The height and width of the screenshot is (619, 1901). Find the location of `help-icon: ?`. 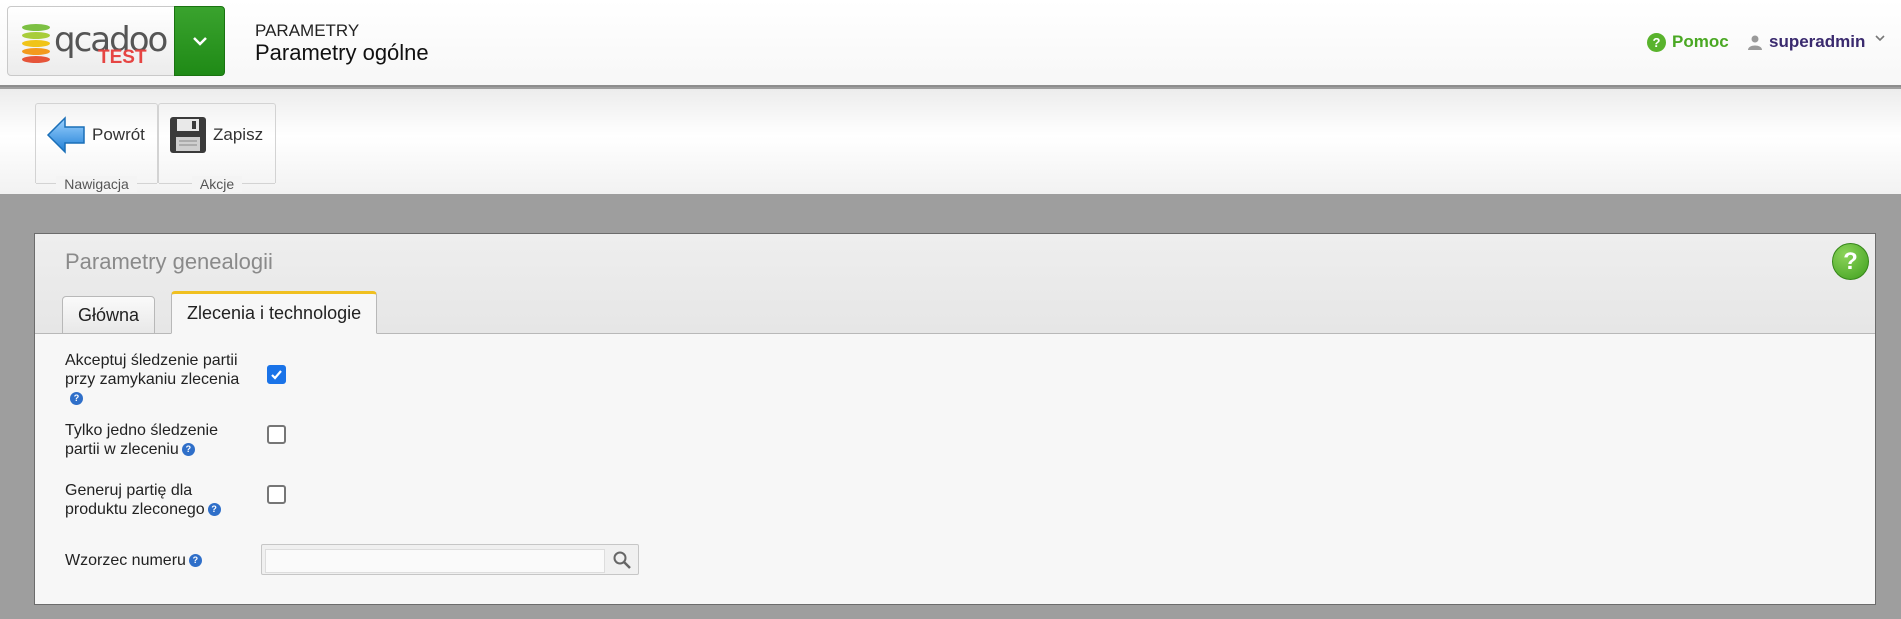

help-icon: ? is located at coordinates (1656, 42).